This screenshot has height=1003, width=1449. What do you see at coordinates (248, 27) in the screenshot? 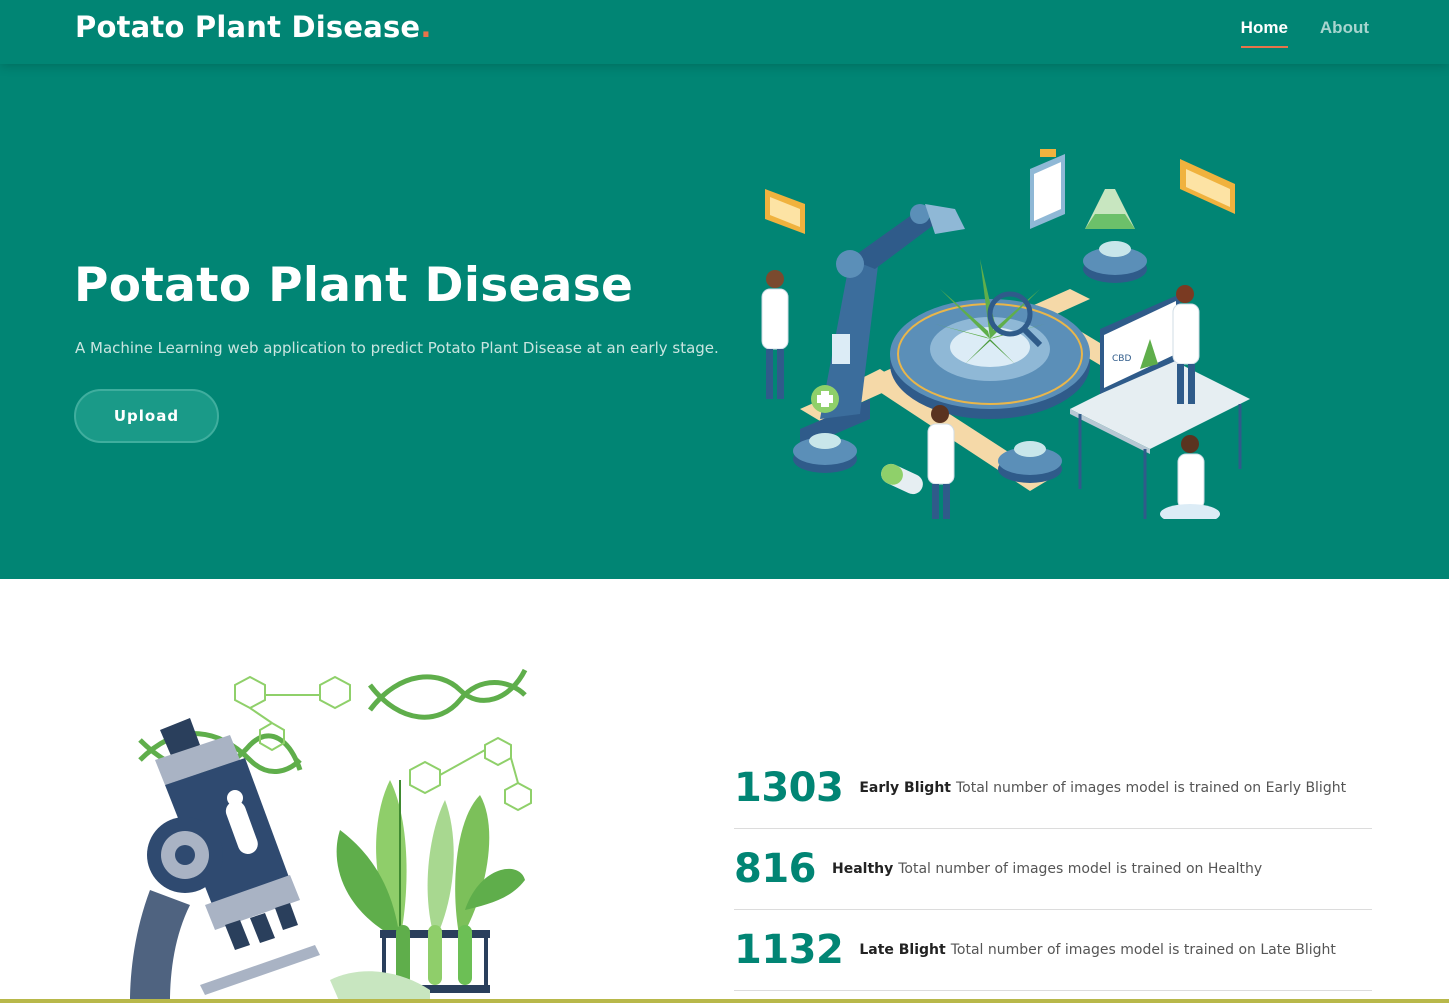
I see `brand-text: Potato Plant Disease` at bounding box center [248, 27].